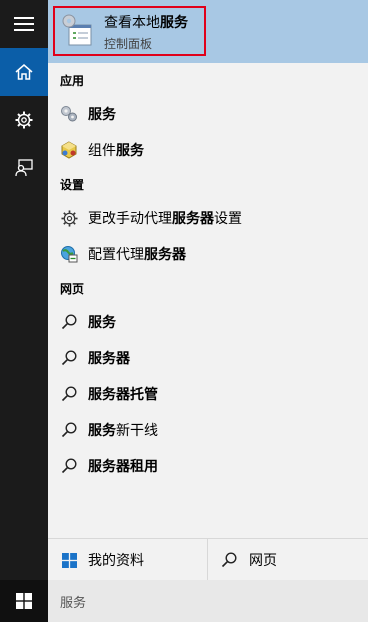  Describe the element at coordinates (116, 561) in the screenshot. I see `my-stuff-label: 我的资料` at that location.